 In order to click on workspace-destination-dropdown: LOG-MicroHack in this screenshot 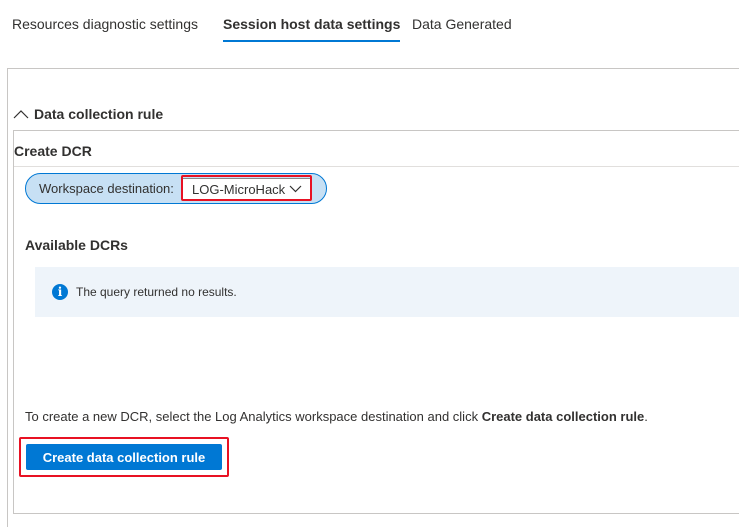, I will do `click(246, 189)`.